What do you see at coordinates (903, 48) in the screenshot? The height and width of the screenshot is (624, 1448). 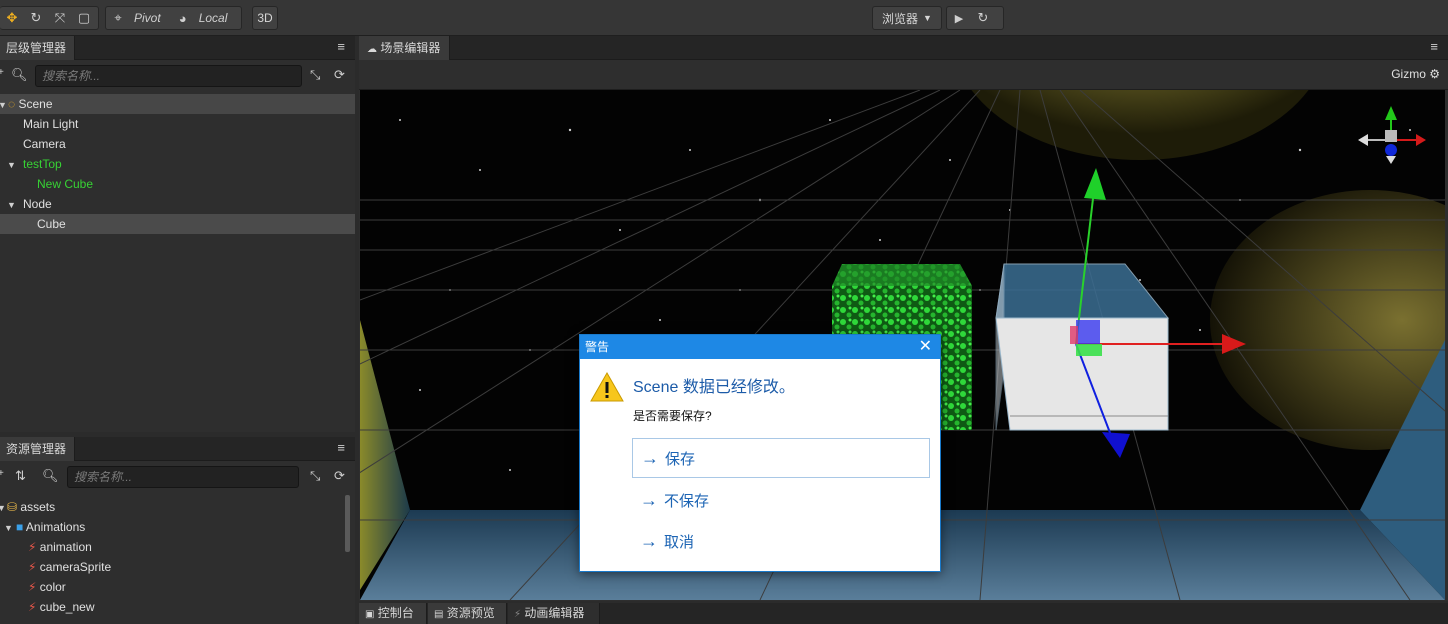 I see `scene-editor-header: ☁ 场景编辑器 ≡` at bounding box center [903, 48].